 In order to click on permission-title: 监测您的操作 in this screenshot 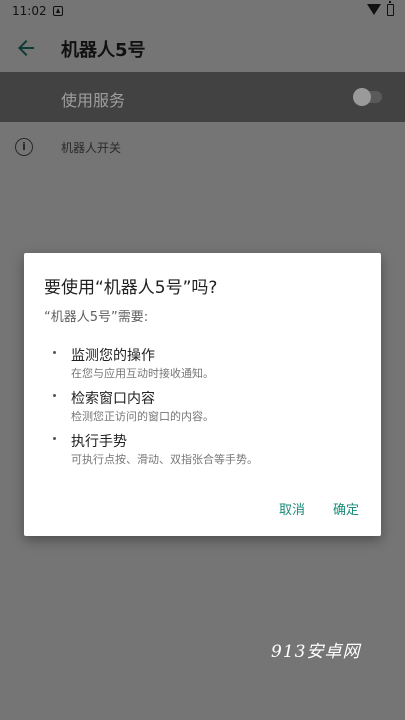, I will do `click(113, 356)`.